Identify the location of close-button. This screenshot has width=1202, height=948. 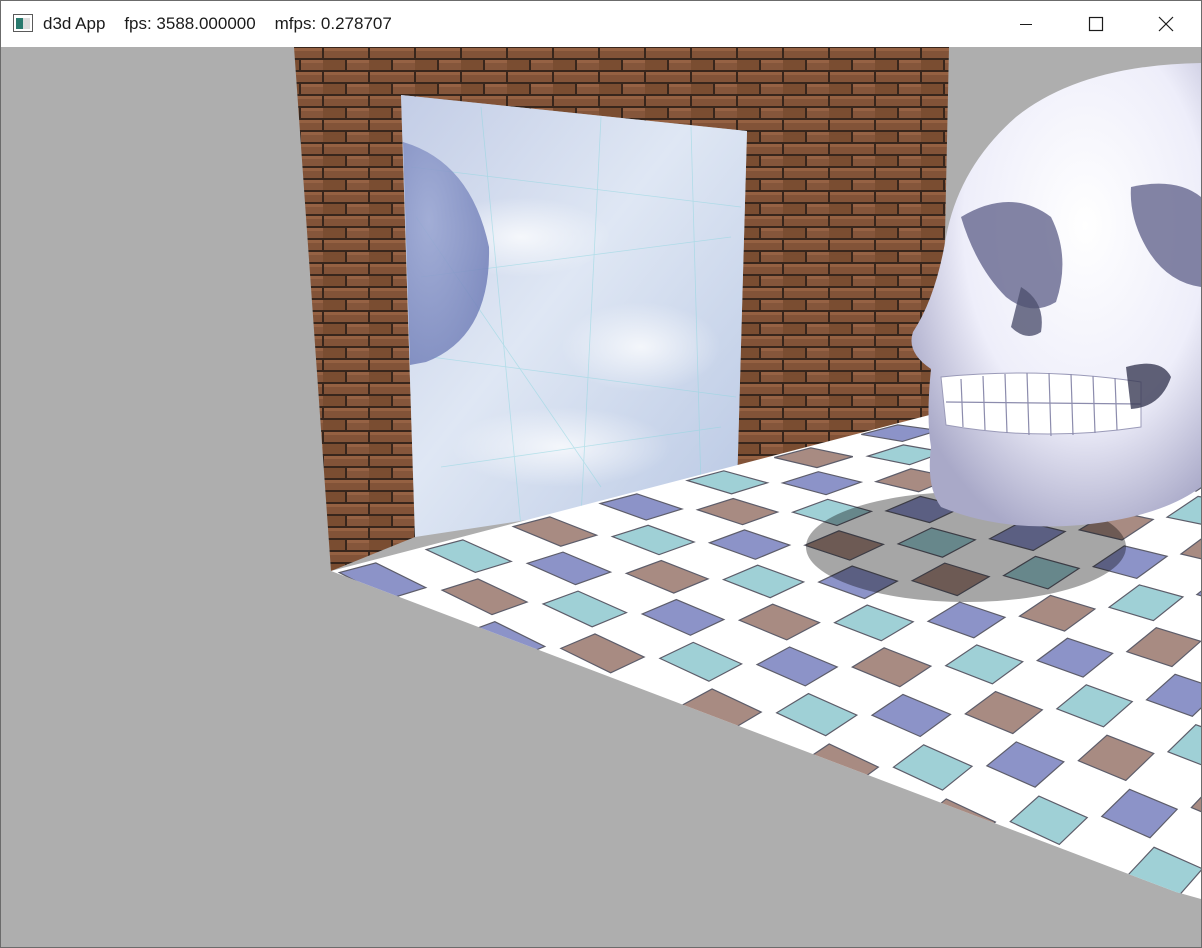
(1166, 24).